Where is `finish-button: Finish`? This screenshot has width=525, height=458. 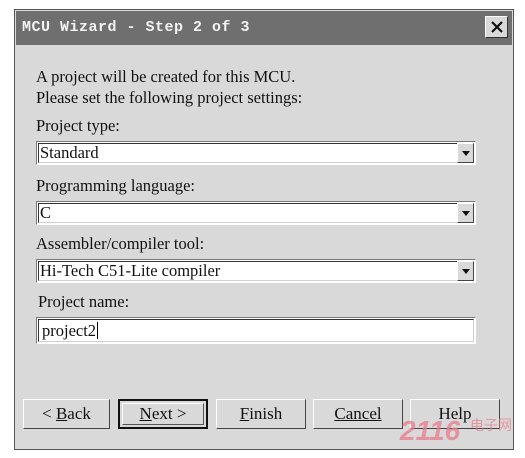
finish-button: Finish is located at coordinates (261, 414).